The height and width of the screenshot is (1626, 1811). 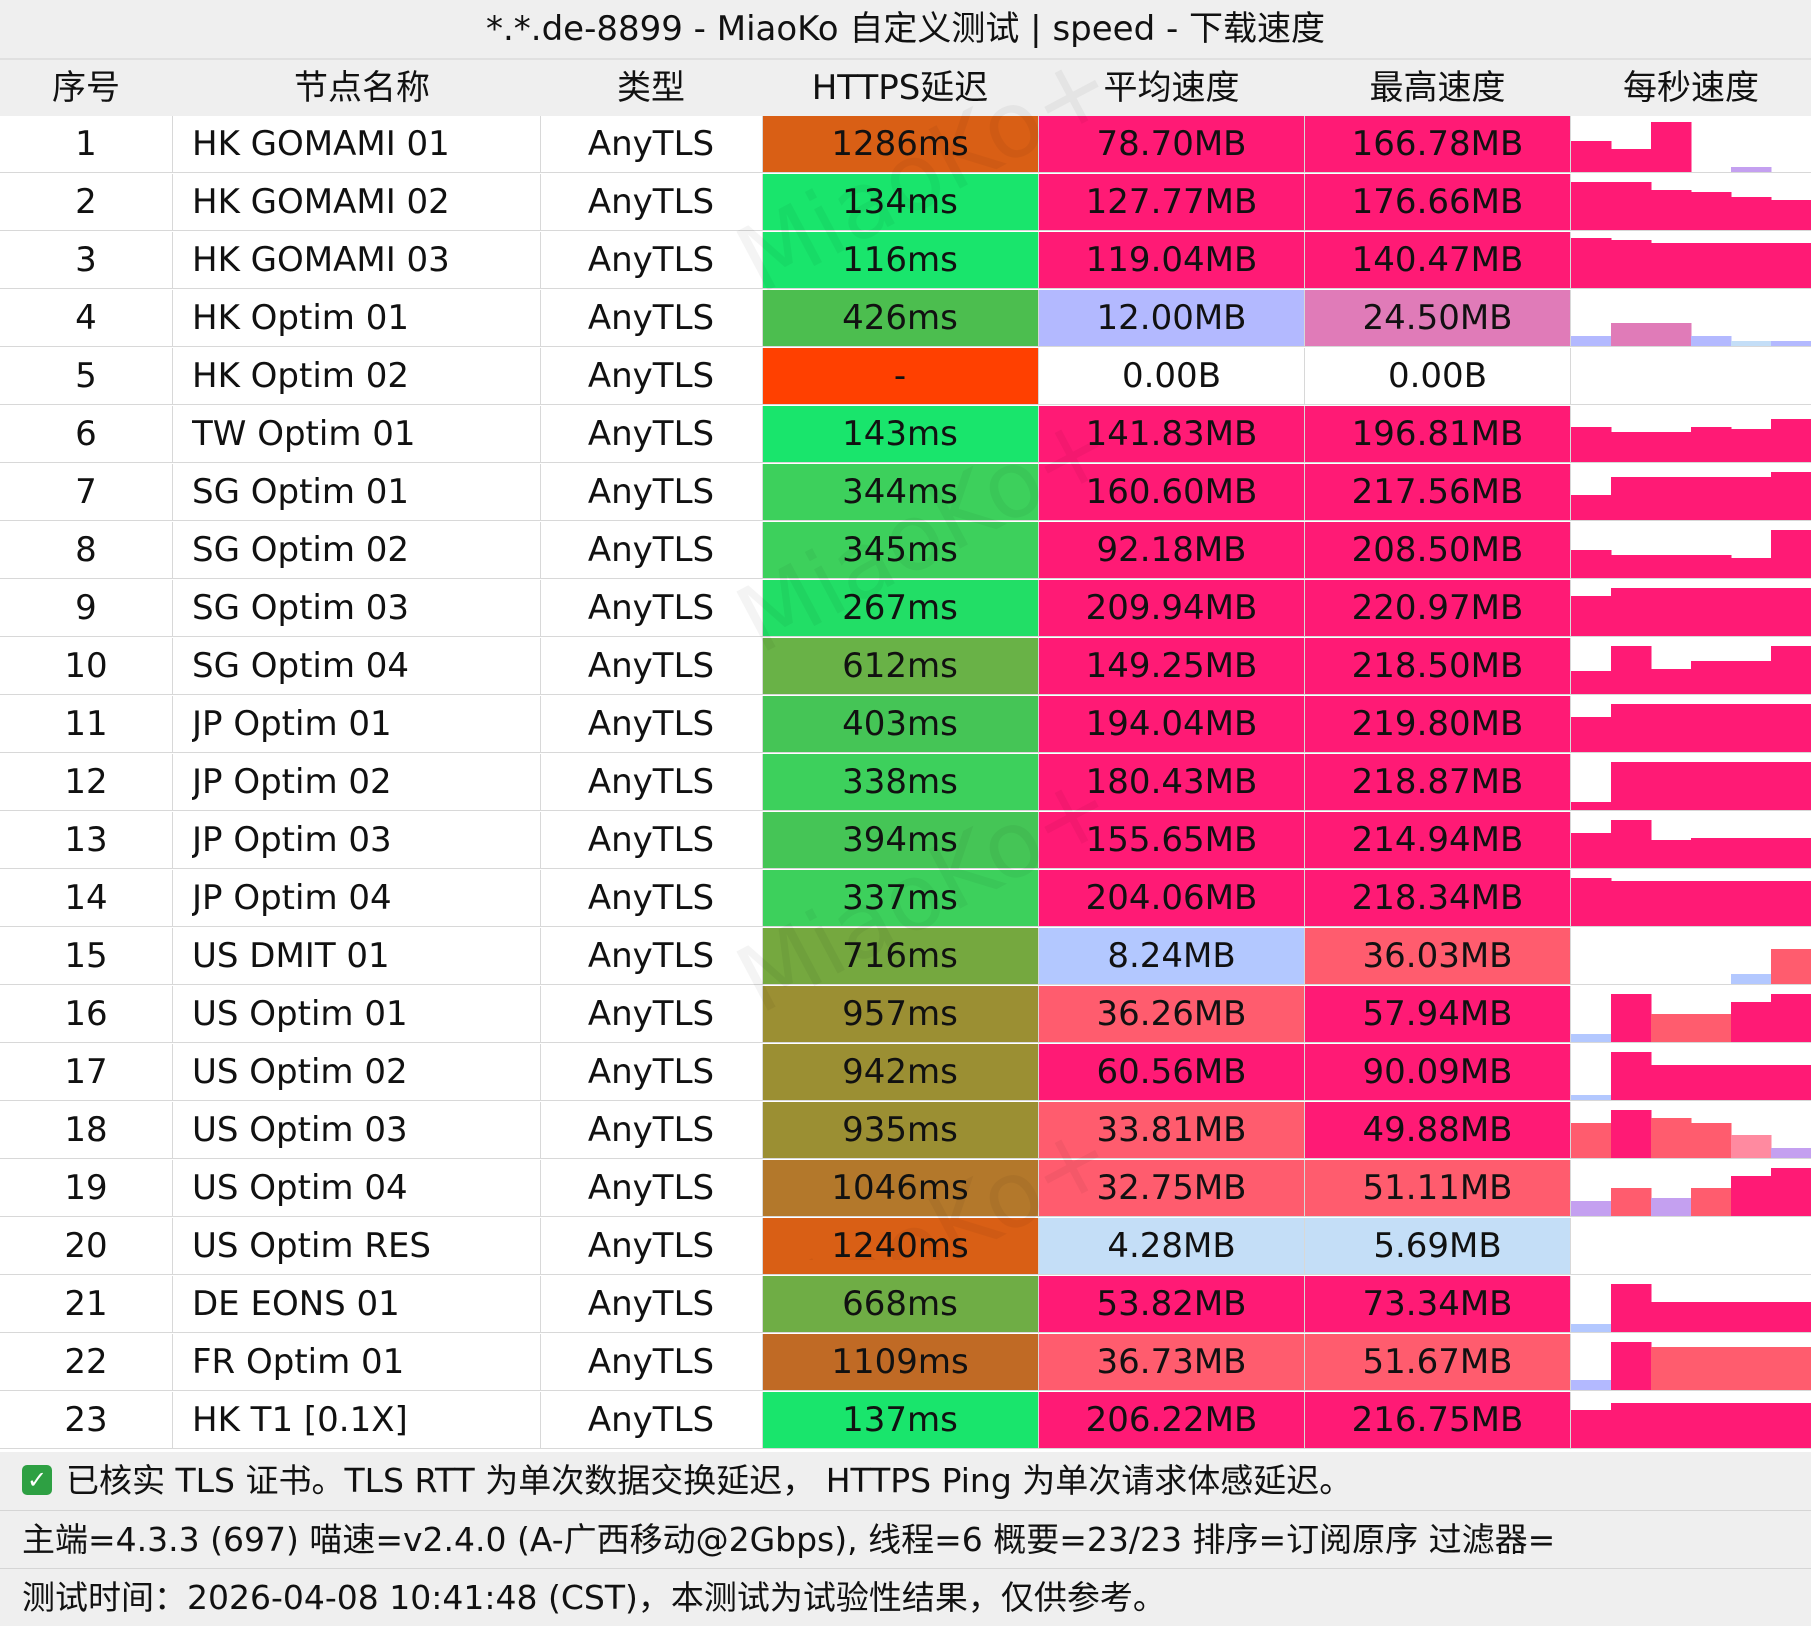 What do you see at coordinates (900, 724) in the screenshot?
I see `https-latency: 403ms` at bounding box center [900, 724].